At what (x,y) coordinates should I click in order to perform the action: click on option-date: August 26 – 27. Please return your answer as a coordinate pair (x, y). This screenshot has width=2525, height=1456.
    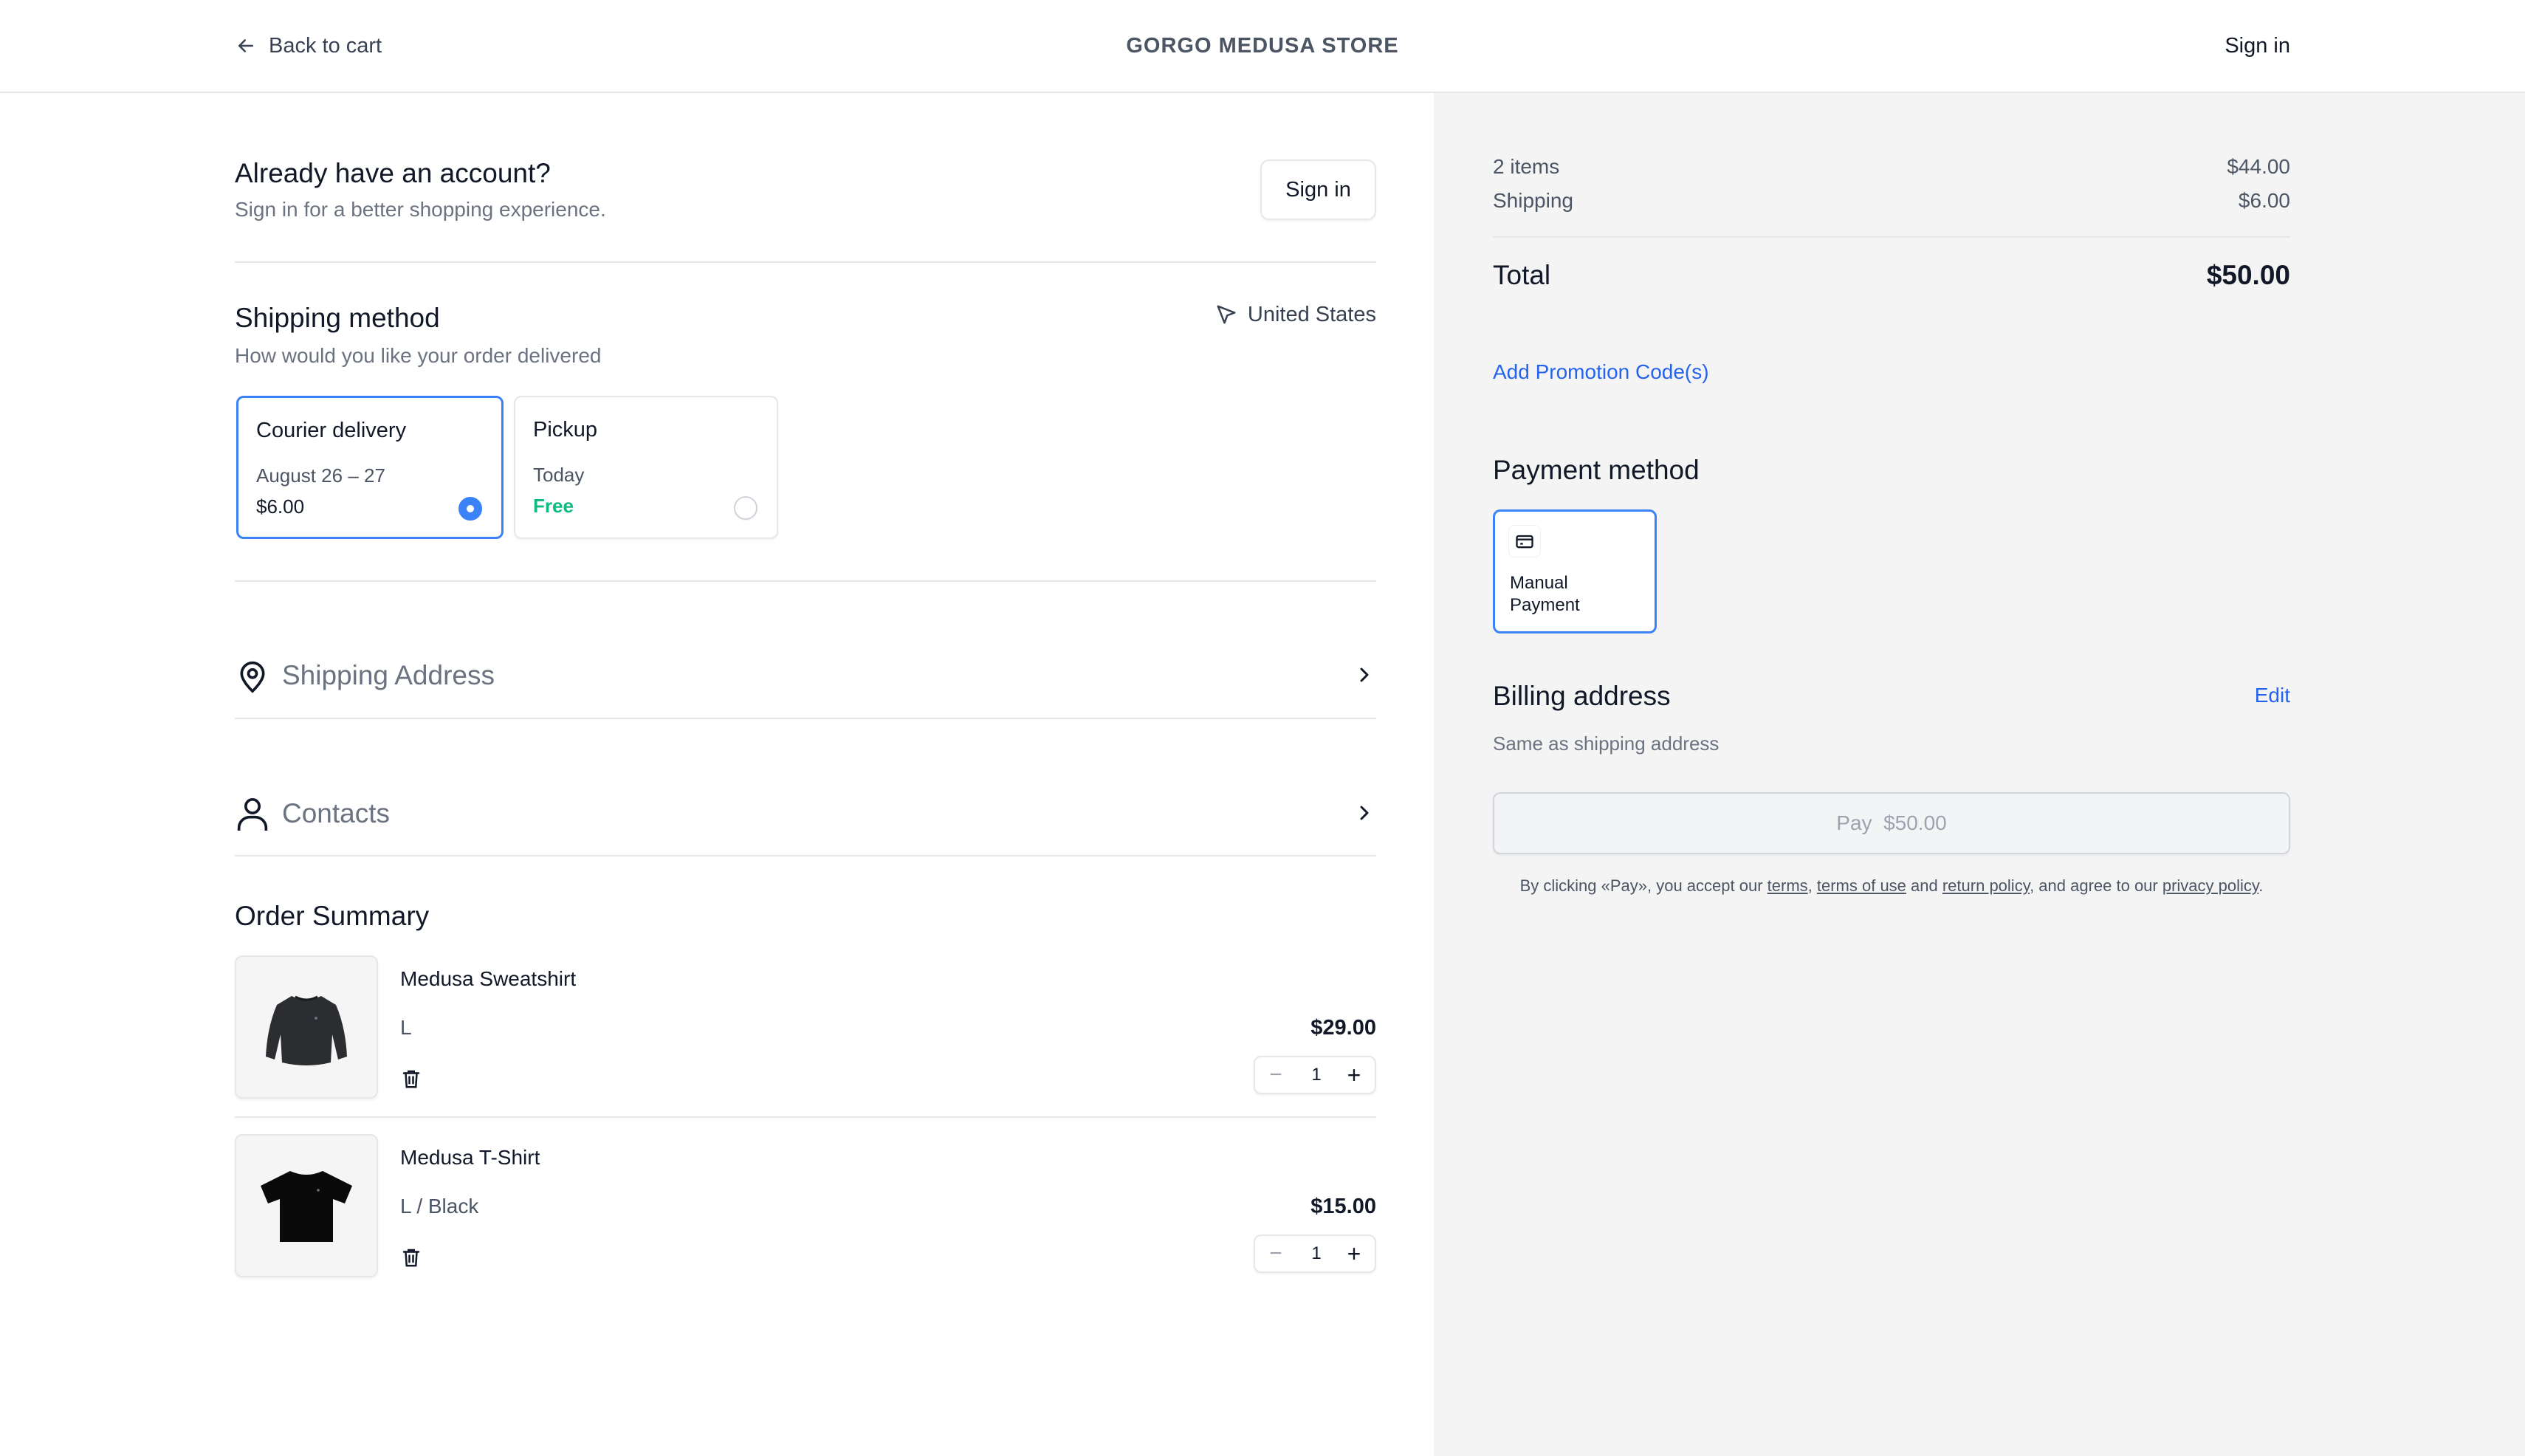
    Looking at the image, I should click on (321, 476).